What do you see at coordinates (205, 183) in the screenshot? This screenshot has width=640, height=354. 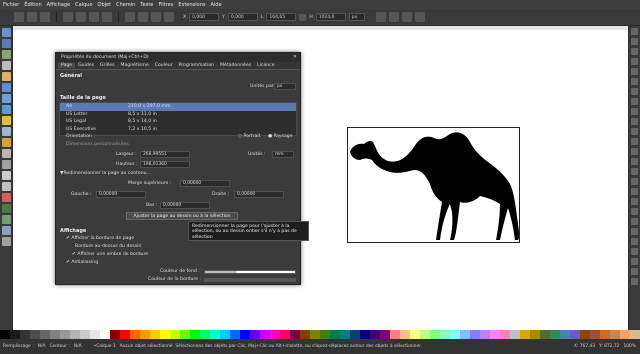 I see `margin-top-field: 0,00000` at bounding box center [205, 183].